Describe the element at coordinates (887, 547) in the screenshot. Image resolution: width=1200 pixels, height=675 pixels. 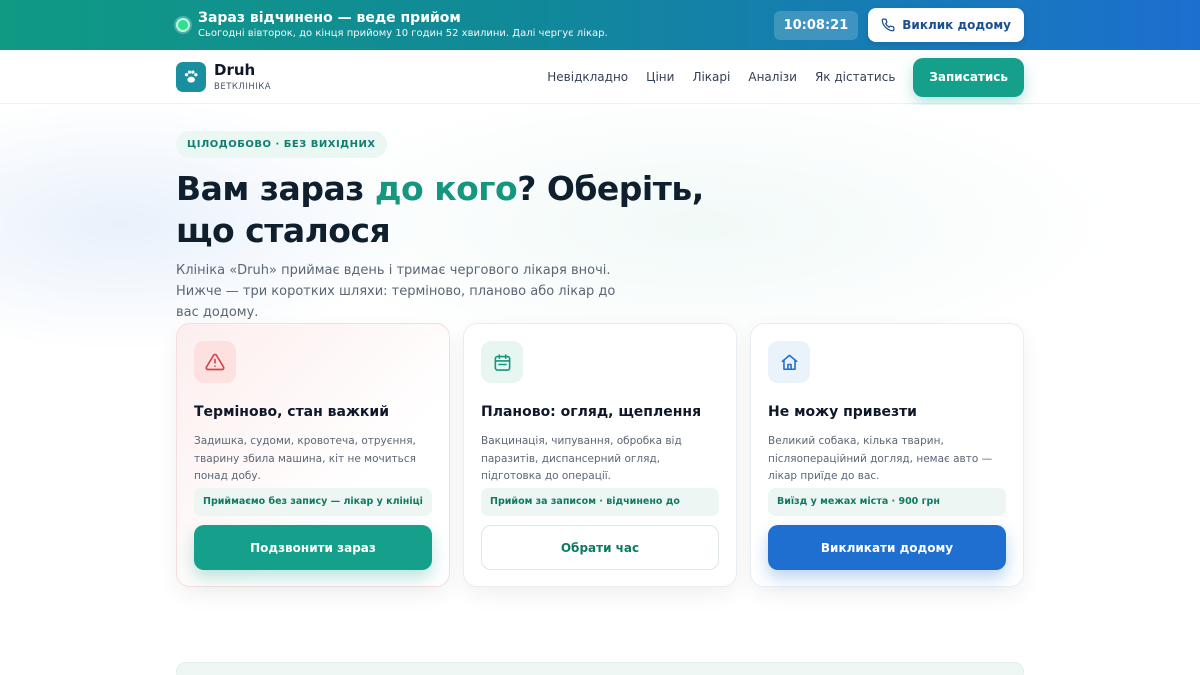
I see `call-home-visit-button: Викликати додому` at that location.